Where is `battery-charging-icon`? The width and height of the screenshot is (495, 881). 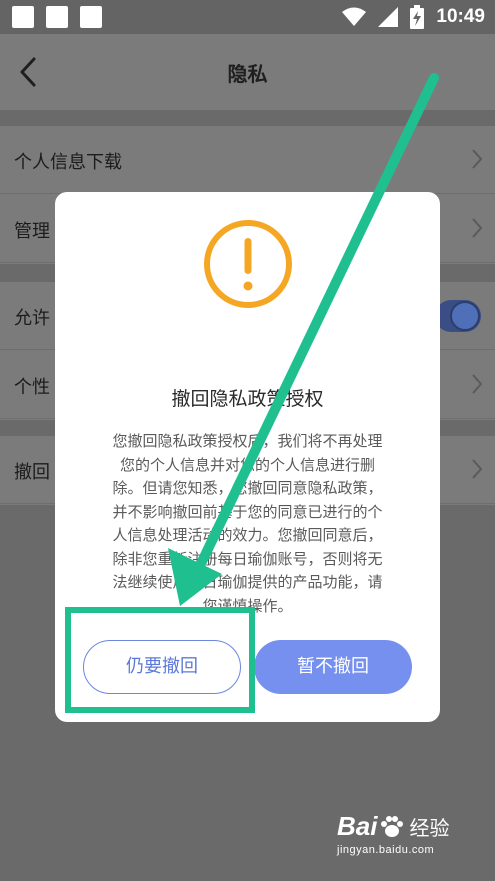 battery-charging-icon is located at coordinates (417, 17).